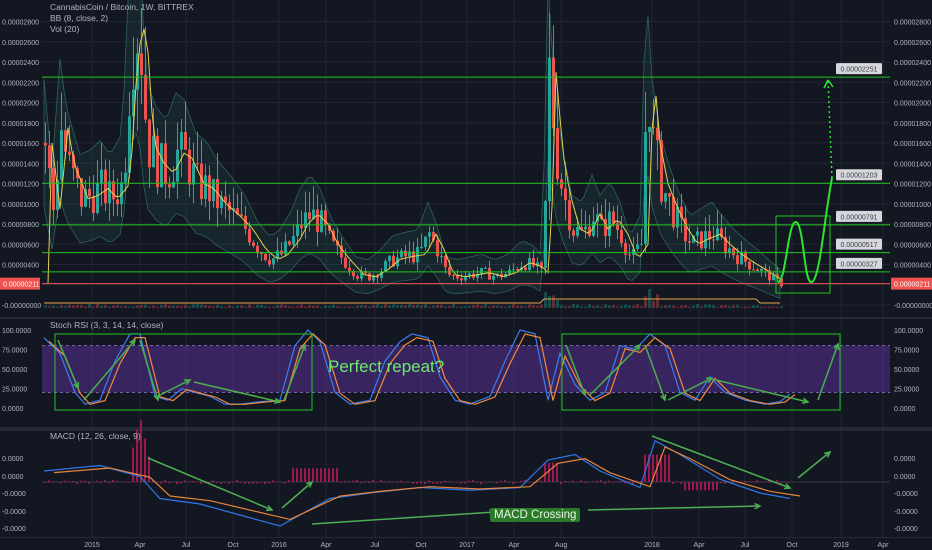 The image size is (932, 550). Describe the element at coordinates (841, 545) in the screenshot. I see `x-axis-label: 2019` at that location.